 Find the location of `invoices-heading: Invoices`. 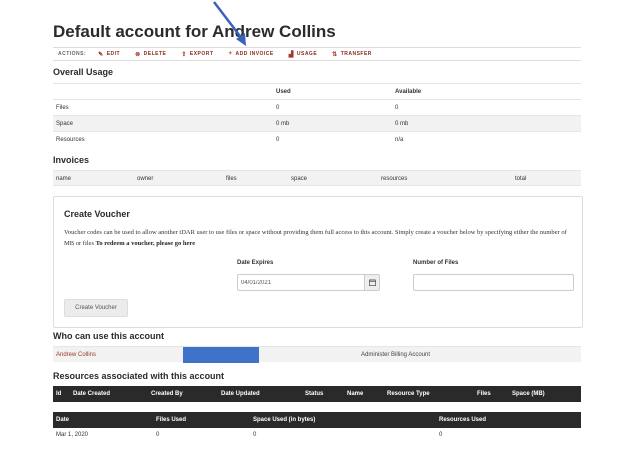

invoices-heading: Invoices is located at coordinates (71, 160).